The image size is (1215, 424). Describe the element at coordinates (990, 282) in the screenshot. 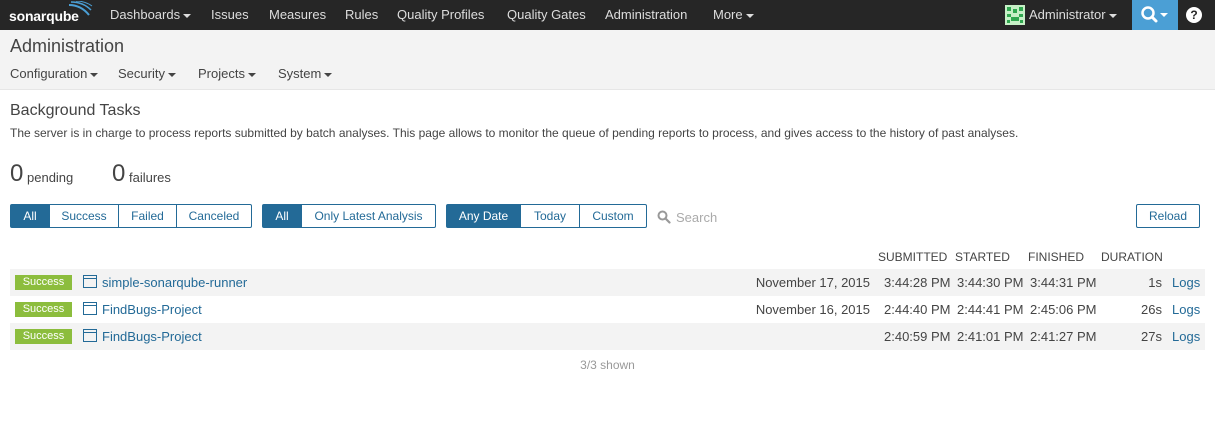

I see `task-started: 3:44:30 PM` at that location.